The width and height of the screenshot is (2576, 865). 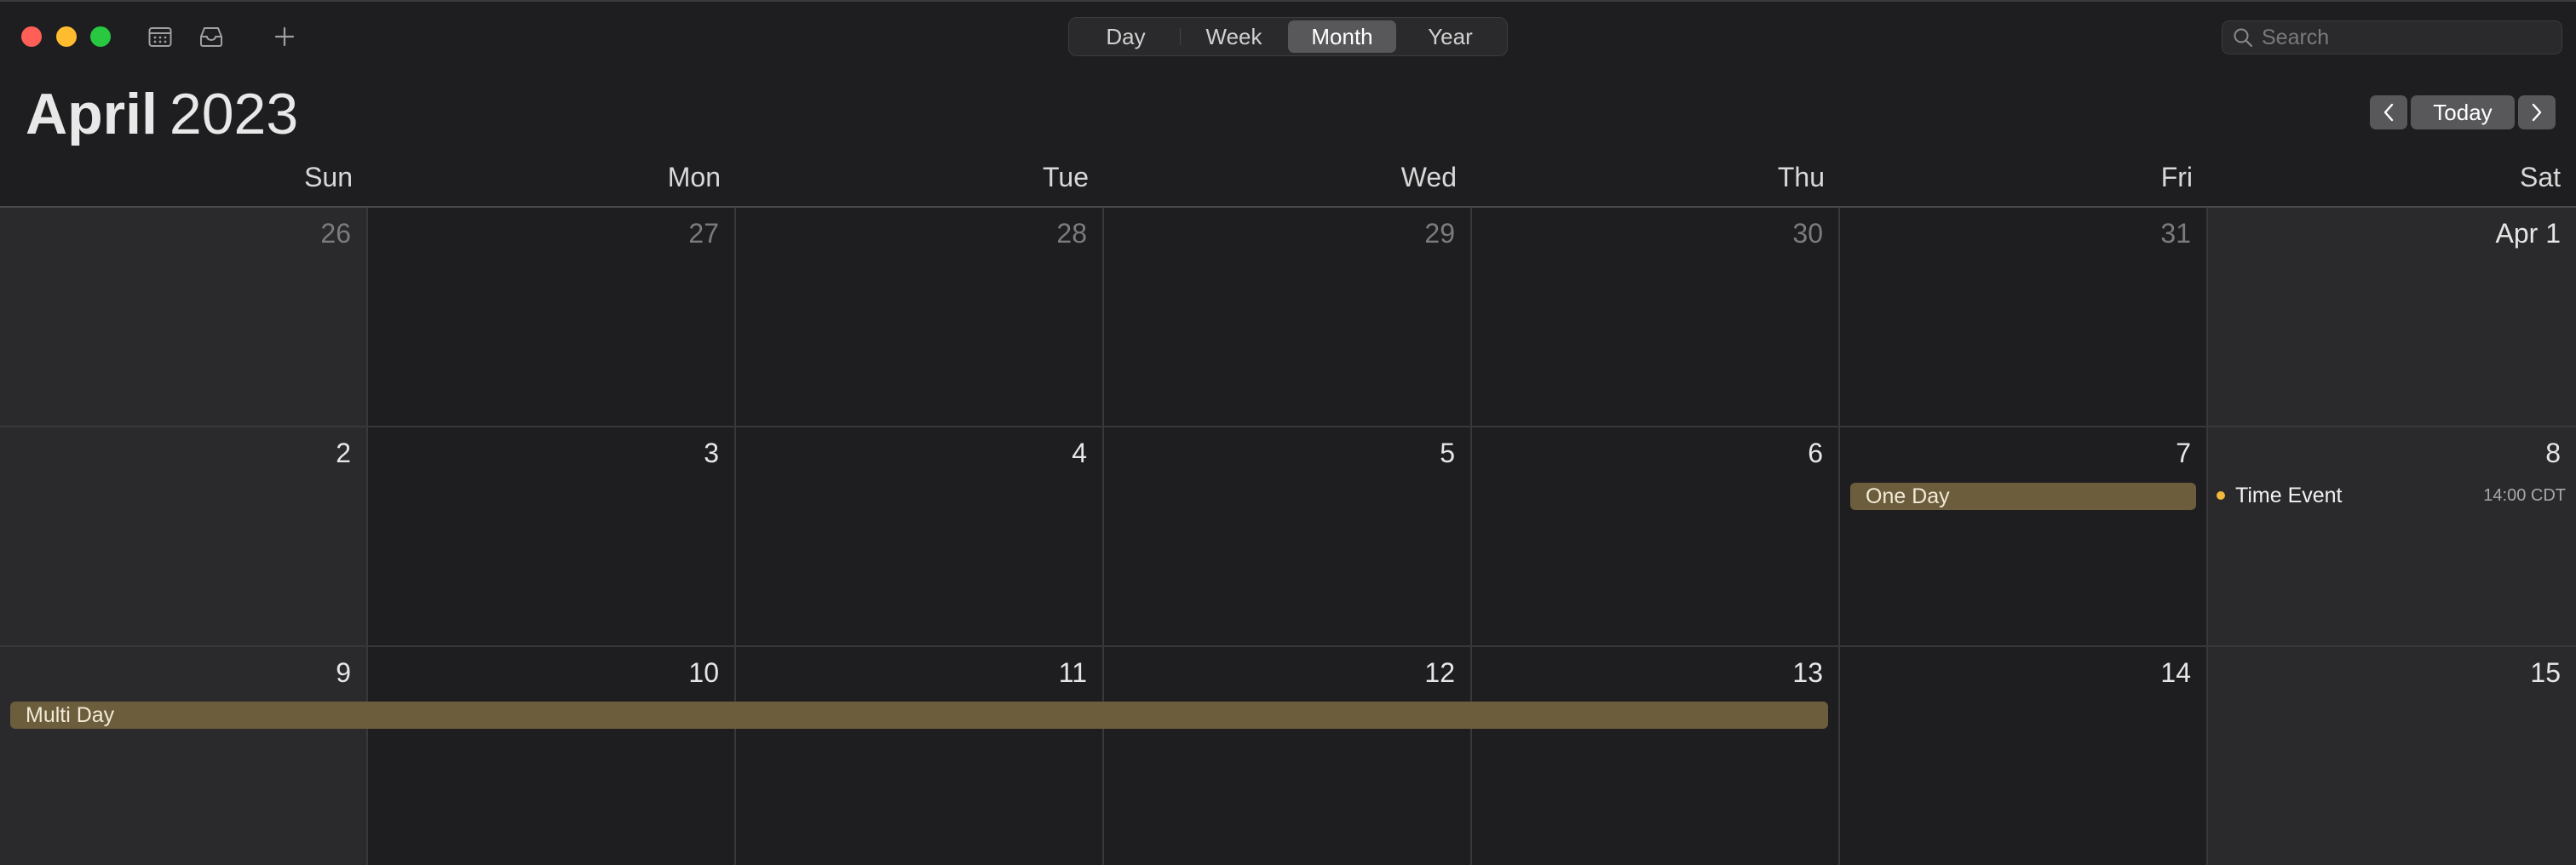 I want to click on day-number: 15, so click(x=2546, y=673).